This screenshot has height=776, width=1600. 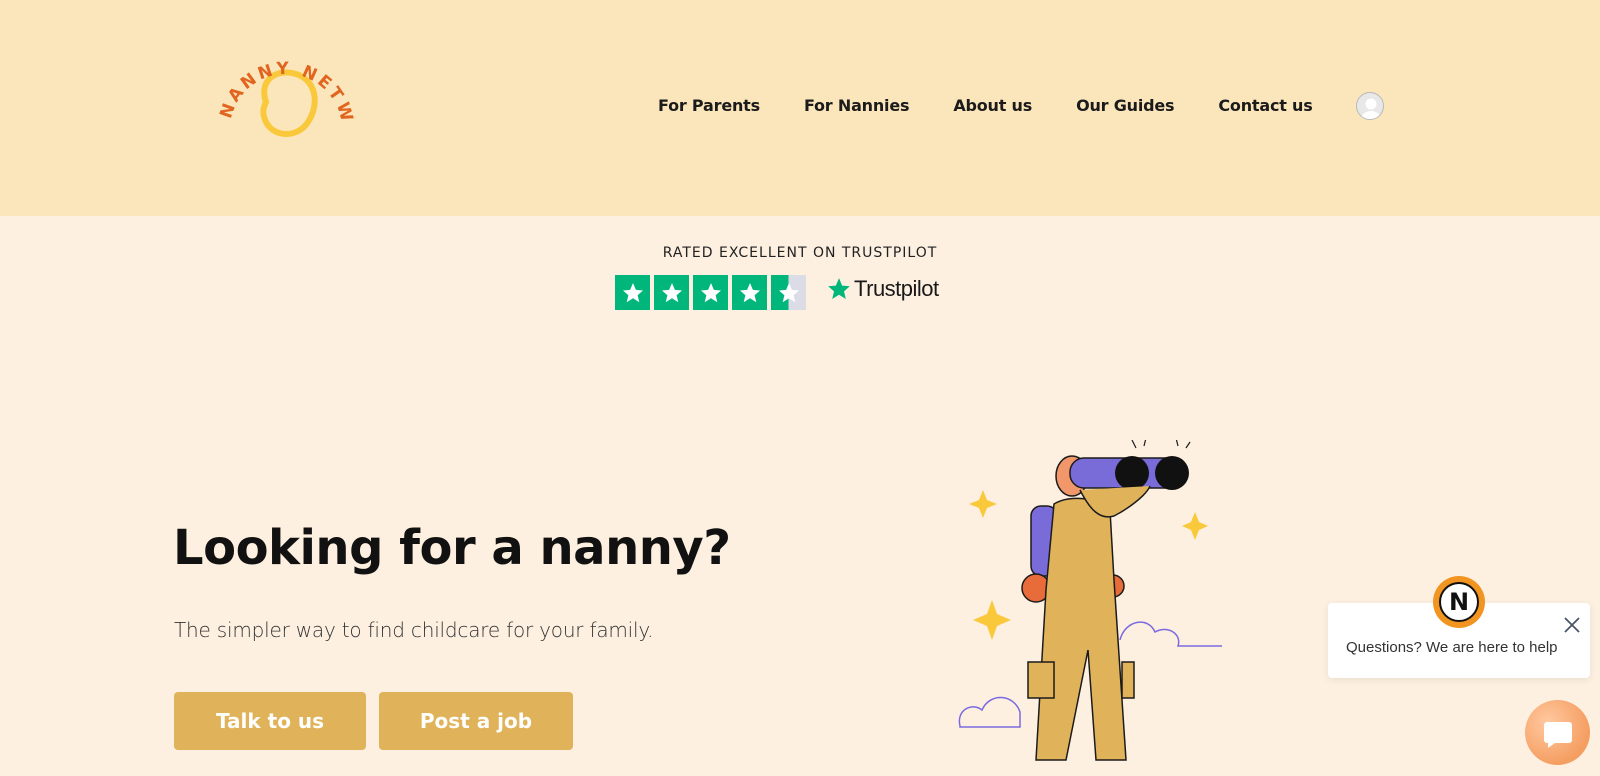 I want to click on nav-about-us: About us, so click(x=992, y=105).